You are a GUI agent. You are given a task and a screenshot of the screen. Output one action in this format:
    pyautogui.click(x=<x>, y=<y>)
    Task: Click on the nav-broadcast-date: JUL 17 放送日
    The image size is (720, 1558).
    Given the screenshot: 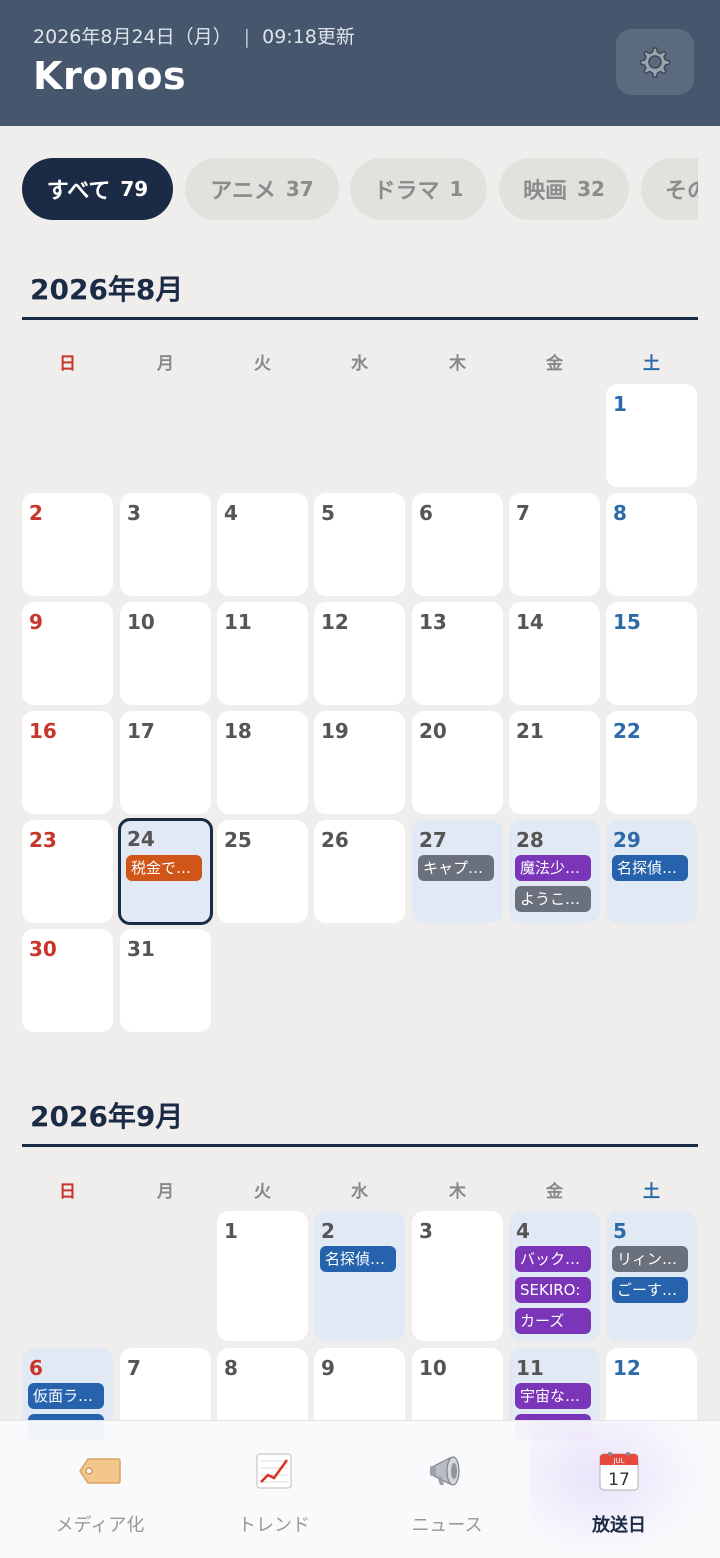 What is the action you would take?
    pyautogui.click(x=619, y=1489)
    